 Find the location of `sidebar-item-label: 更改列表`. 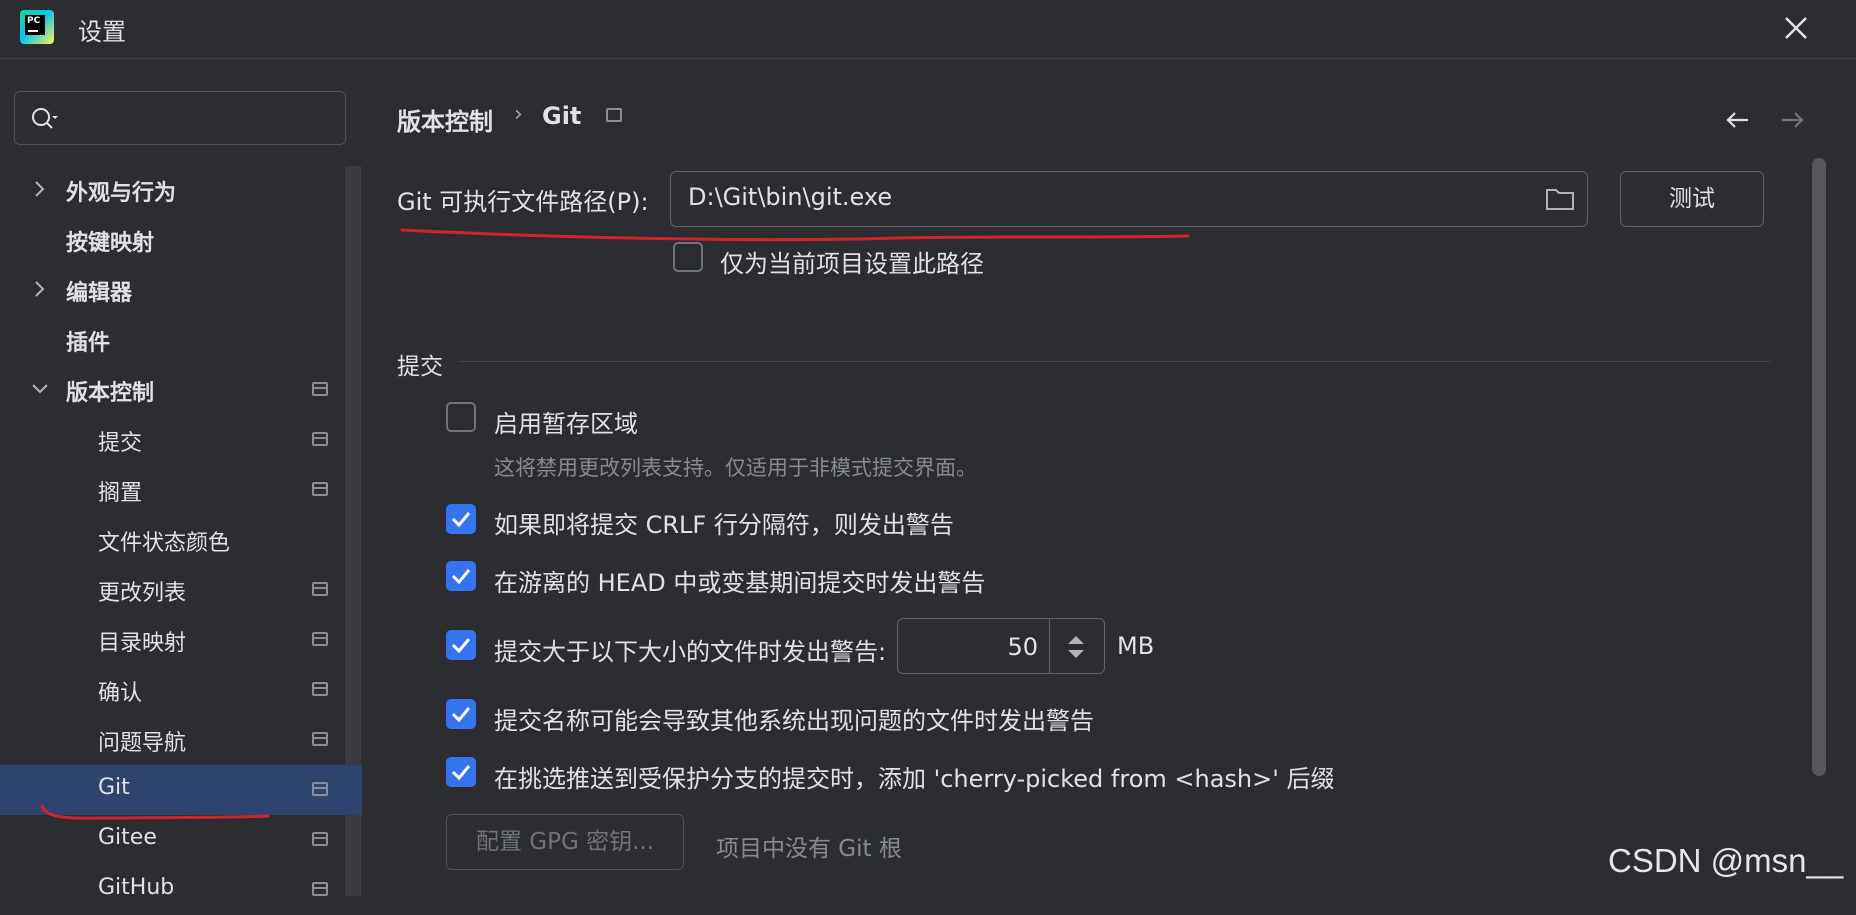

sidebar-item-label: 更改列表 is located at coordinates (142, 593).